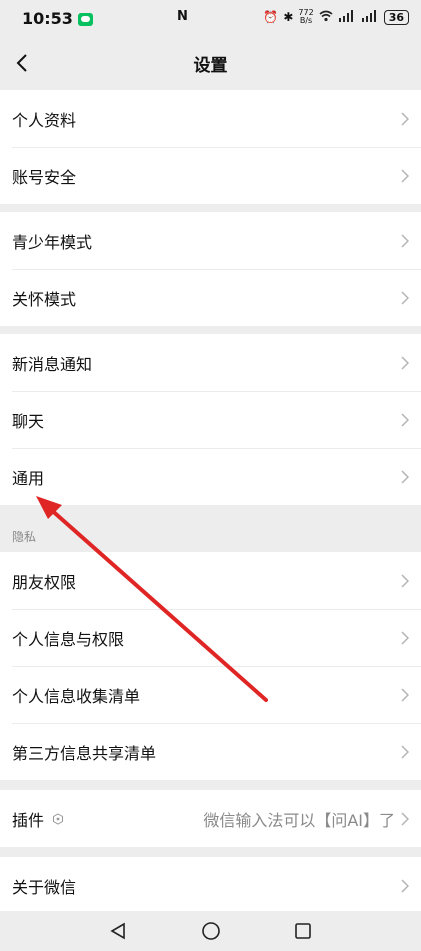 The width and height of the screenshot is (421, 951). I want to click on row-chat: 聊天, so click(210, 419).